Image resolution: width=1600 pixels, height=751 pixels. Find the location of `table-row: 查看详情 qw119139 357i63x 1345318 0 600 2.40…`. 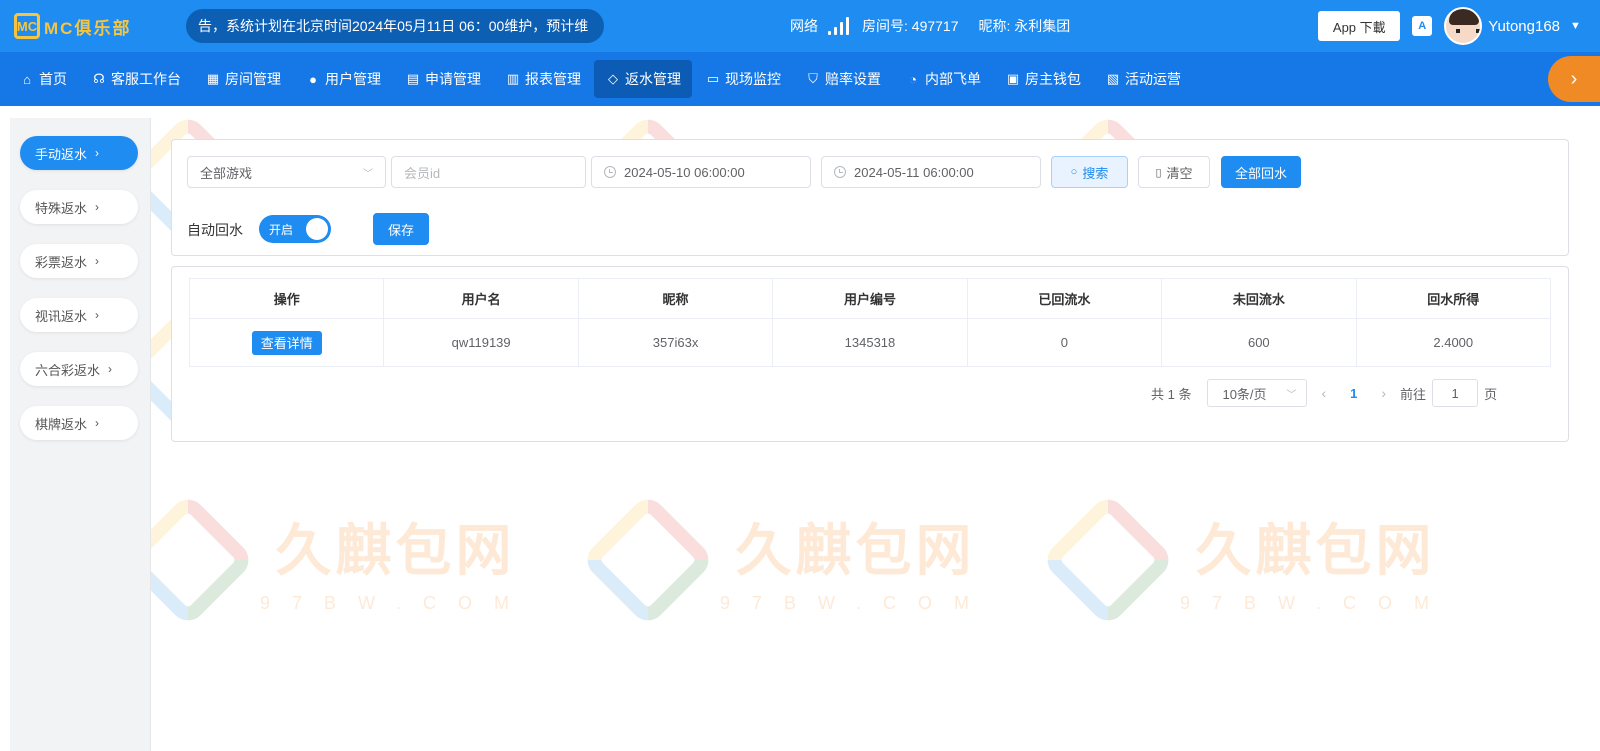

table-row: 查看详情 qw119139 357i63x 1345318 0 600 2.40… is located at coordinates (870, 342).